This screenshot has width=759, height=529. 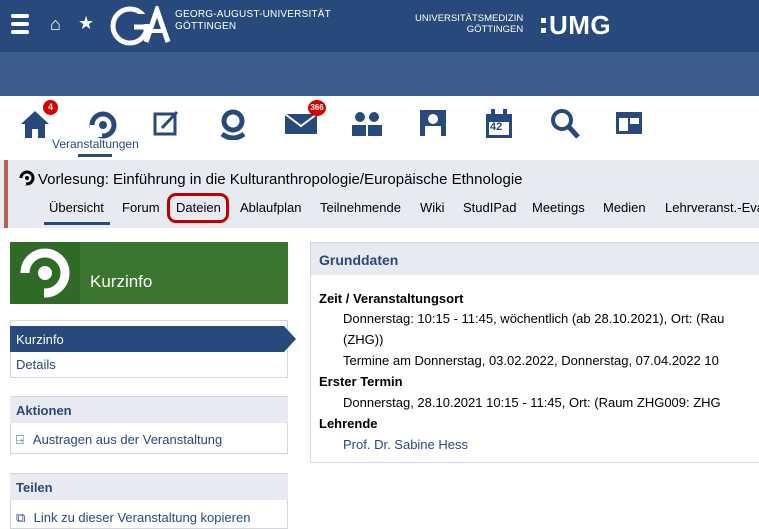 I want to click on umg-subtitle: UNIVERSITÄTSMEDIZIN GÖTTINGEN, so click(x=469, y=24).